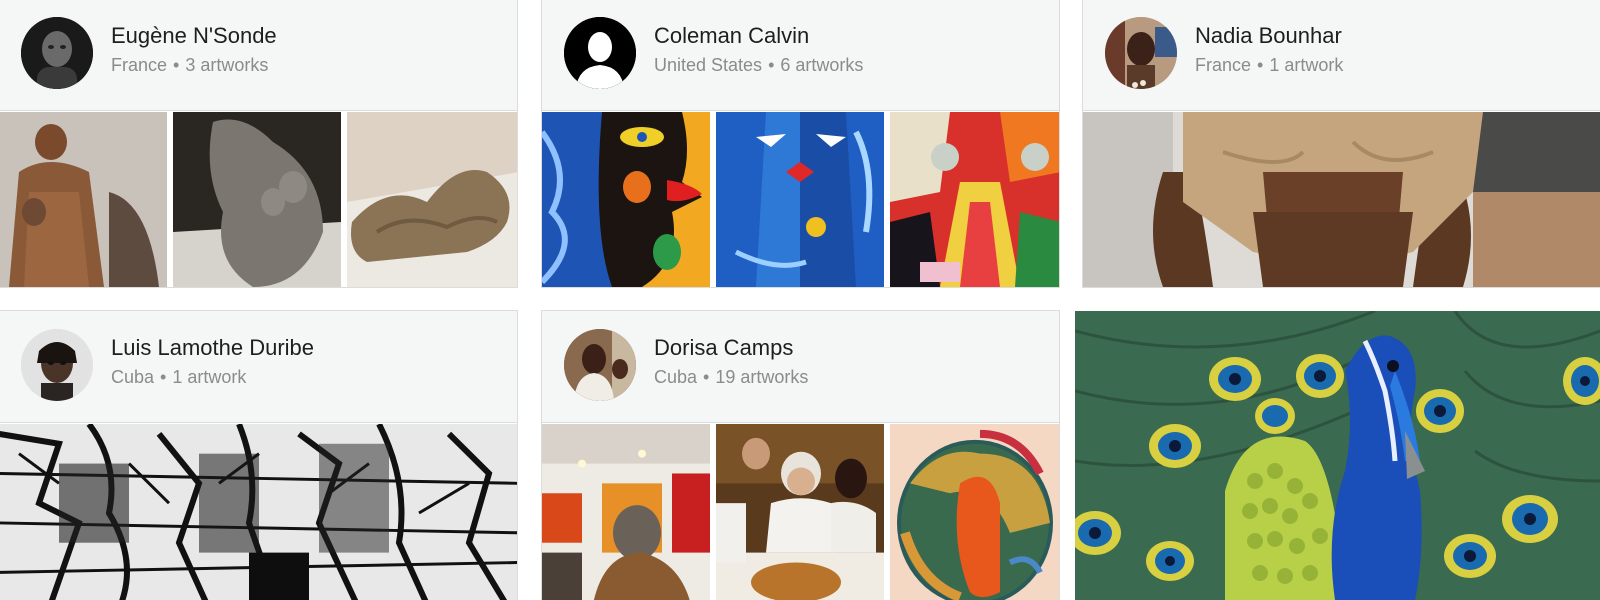 This screenshot has width=1600, height=600. I want to click on artist-name: Eugène N'Sonde, so click(194, 36).